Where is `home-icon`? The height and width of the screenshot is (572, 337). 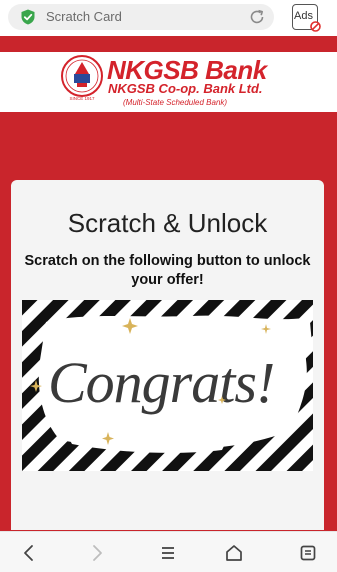
home-icon is located at coordinates (234, 553).